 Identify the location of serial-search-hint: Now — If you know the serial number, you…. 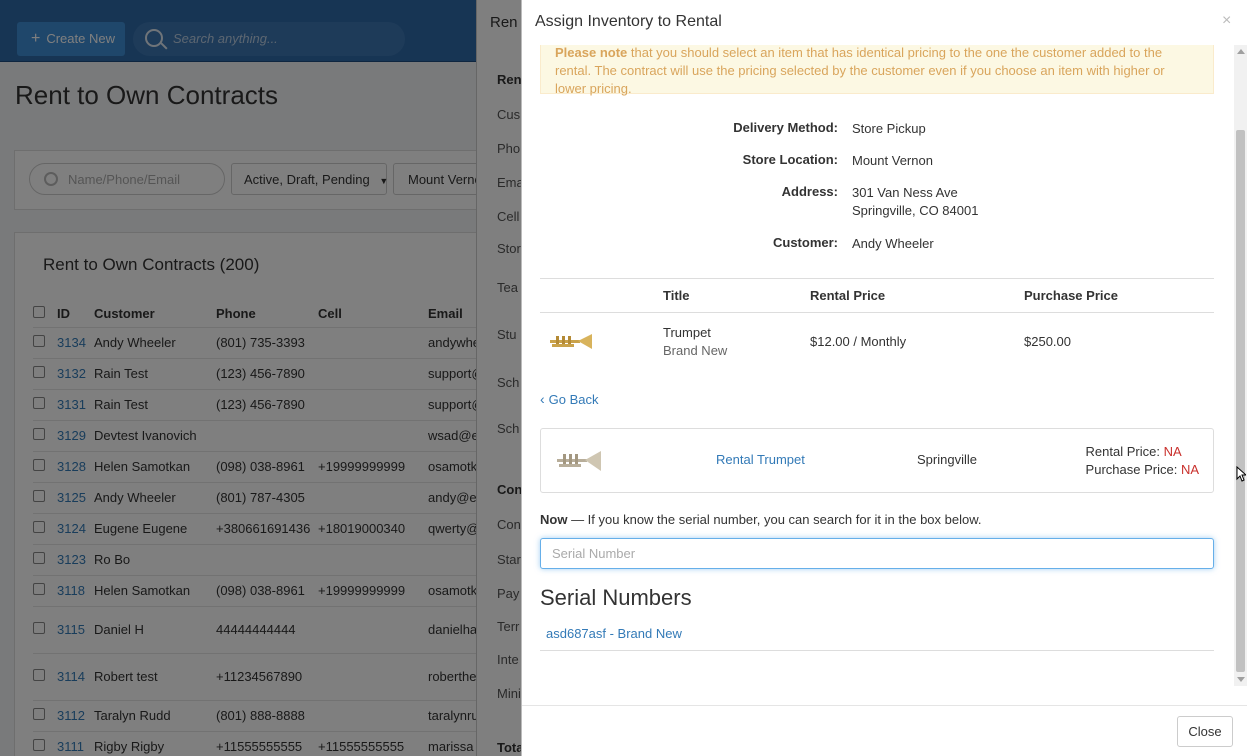
(761, 519).